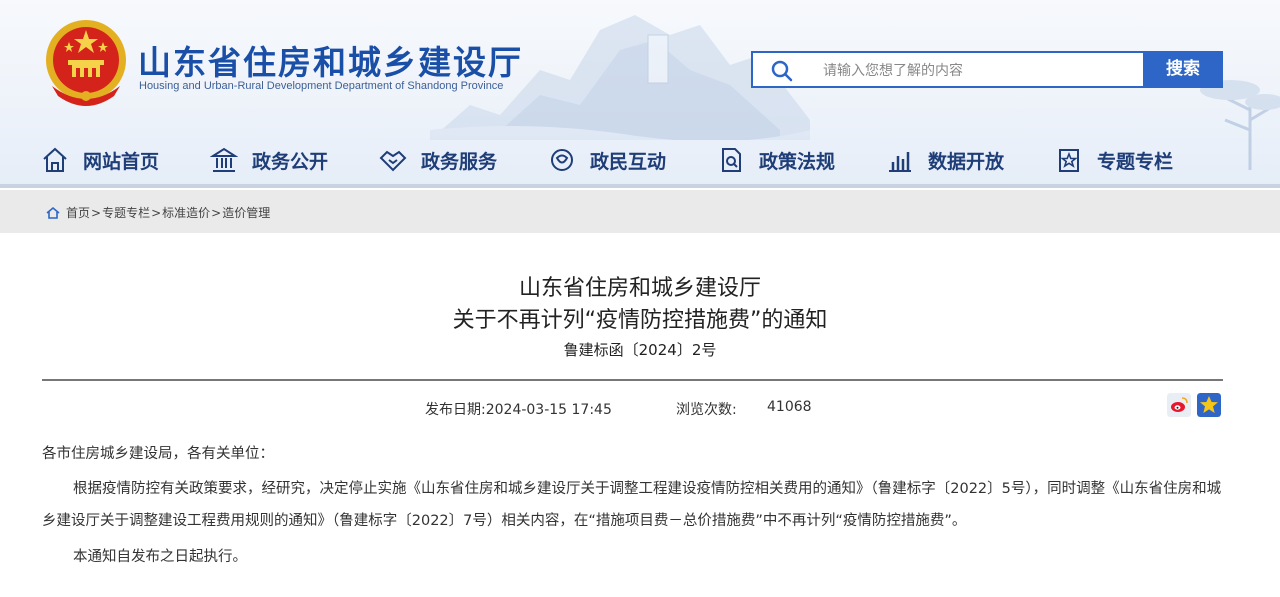 This screenshot has width=1280, height=597. I want to click on nav-item-policy: 政策法规, so click(776, 160).